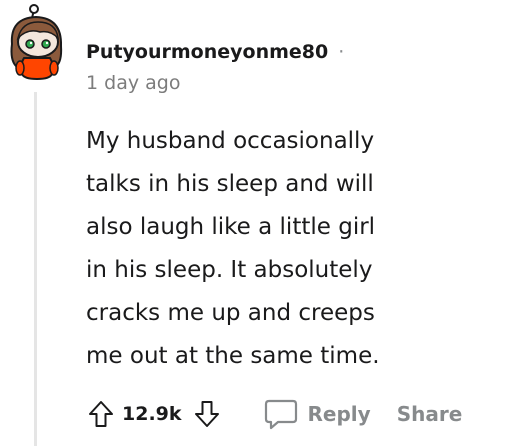 This screenshot has width=516, height=446. I want to click on snoo-avatar-icon, so click(36, 42).